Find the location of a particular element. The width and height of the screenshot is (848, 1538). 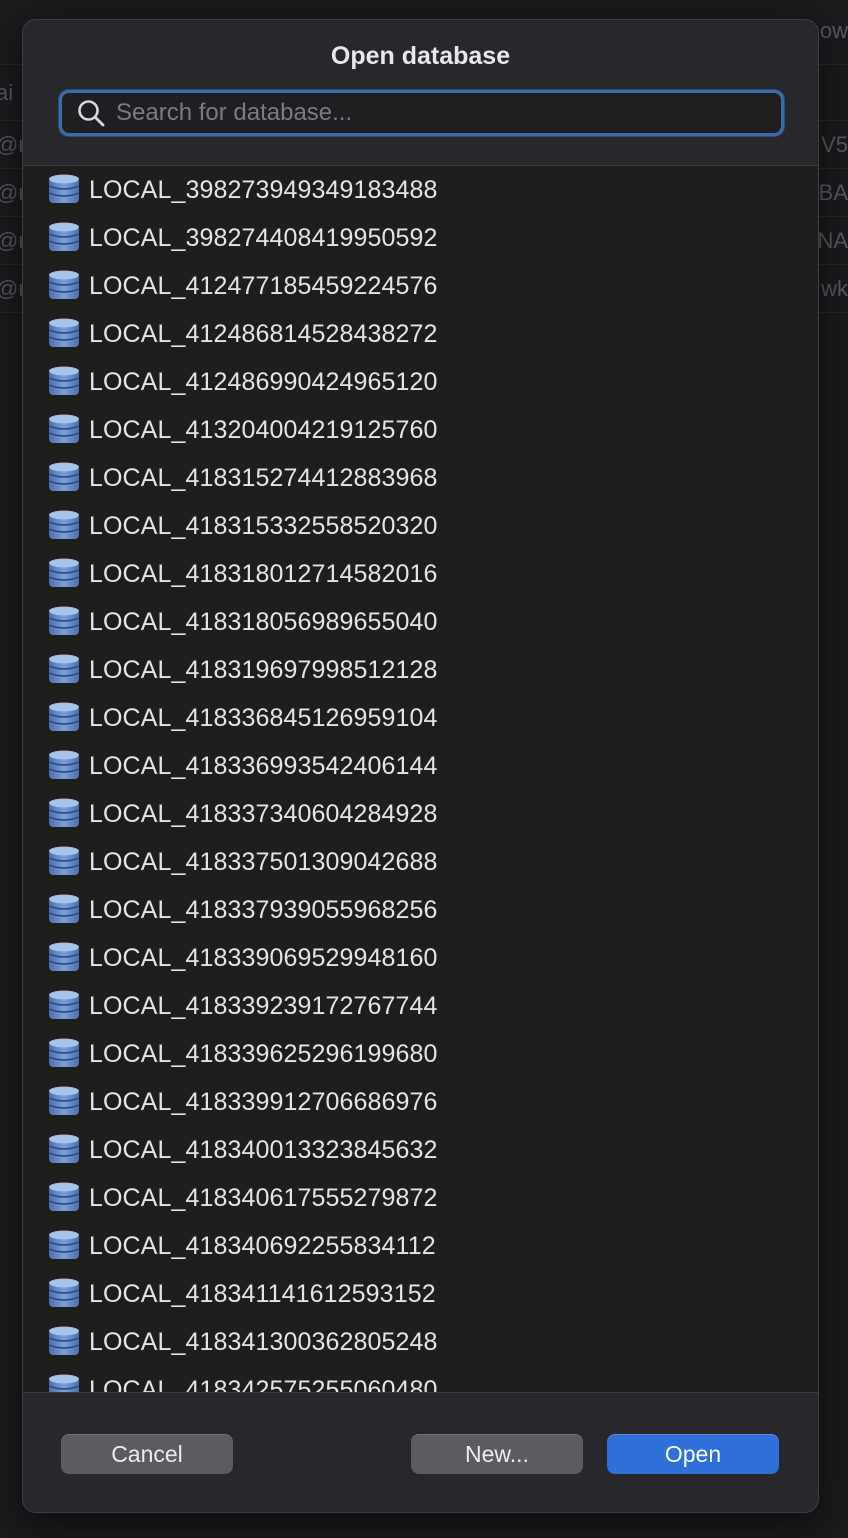

database-list-item: LOCAL_418341141612593152 is located at coordinates (420, 1294).